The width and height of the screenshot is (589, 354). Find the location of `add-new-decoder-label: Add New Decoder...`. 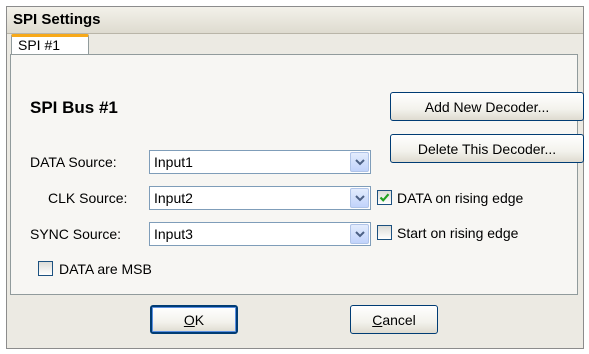

add-new-decoder-label: Add New Decoder... is located at coordinates (487, 106).